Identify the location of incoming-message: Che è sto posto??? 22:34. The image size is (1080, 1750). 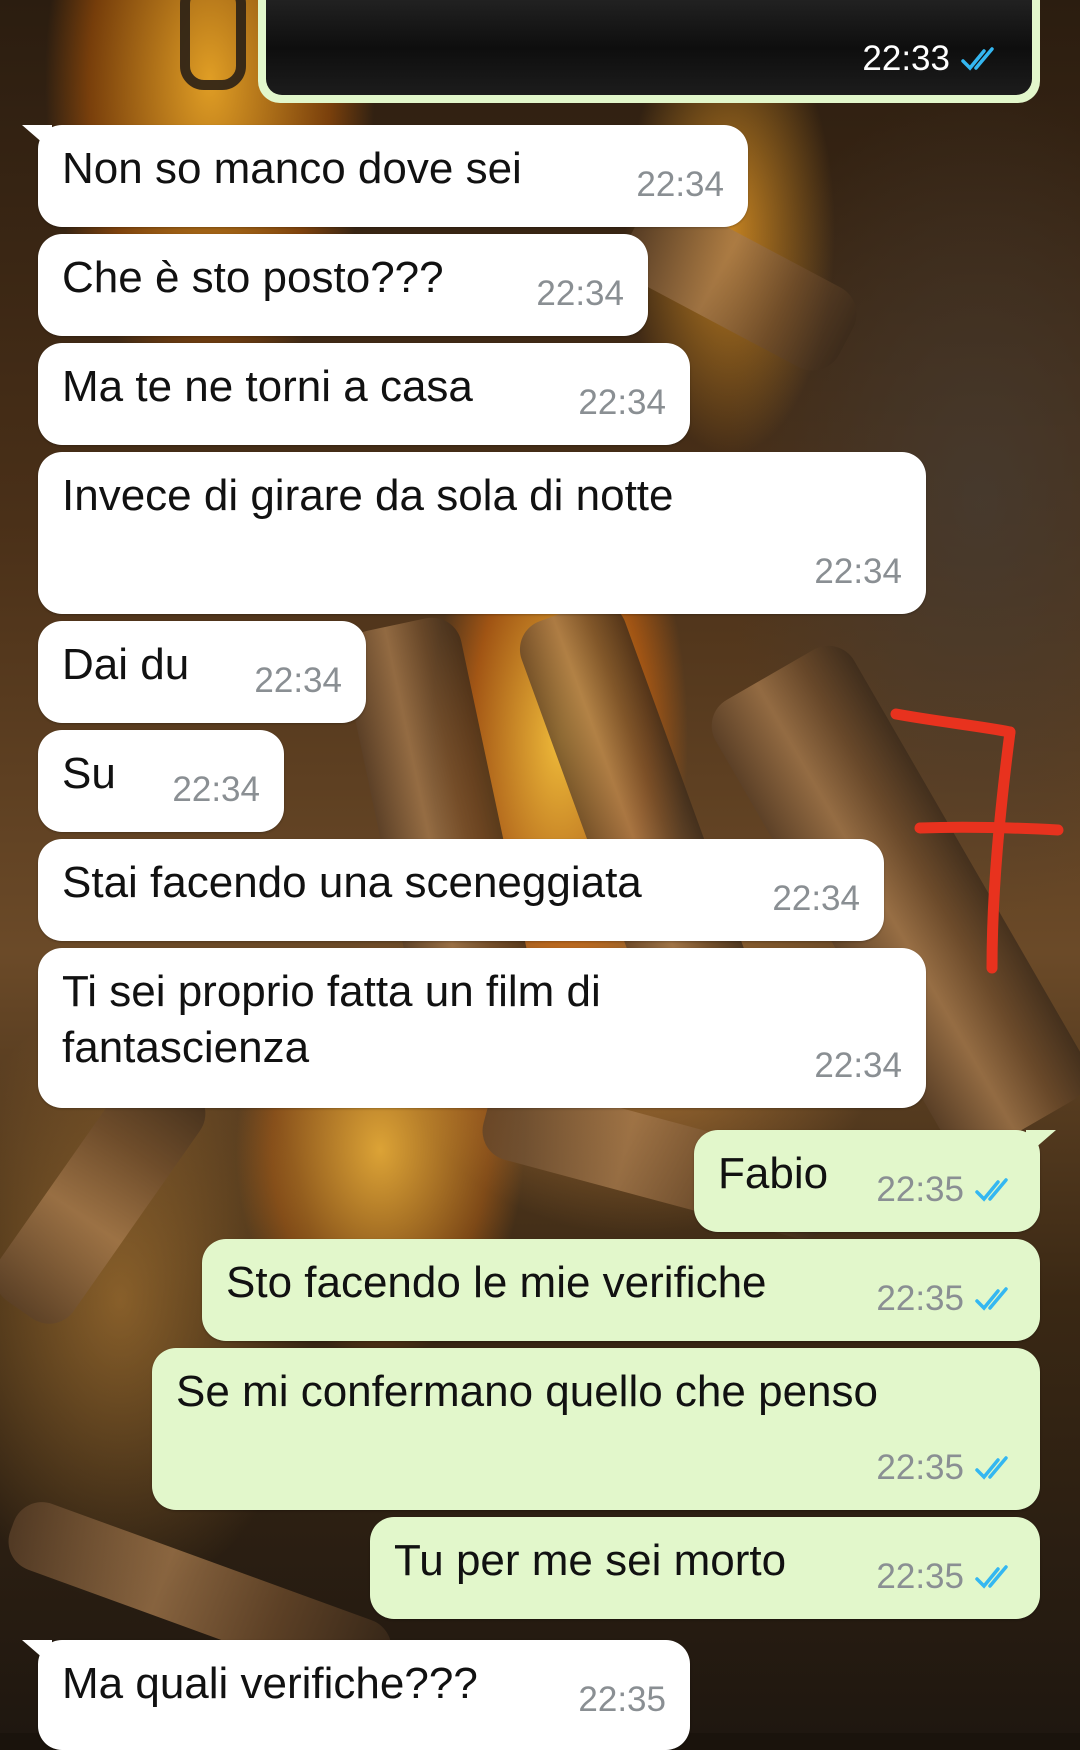
(343, 285).